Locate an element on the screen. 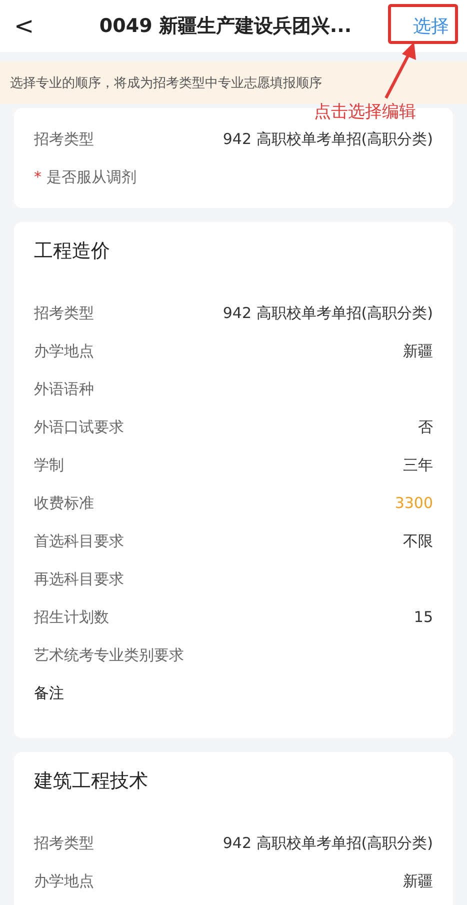  field-label: 是否服从调剂 is located at coordinates (91, 177).